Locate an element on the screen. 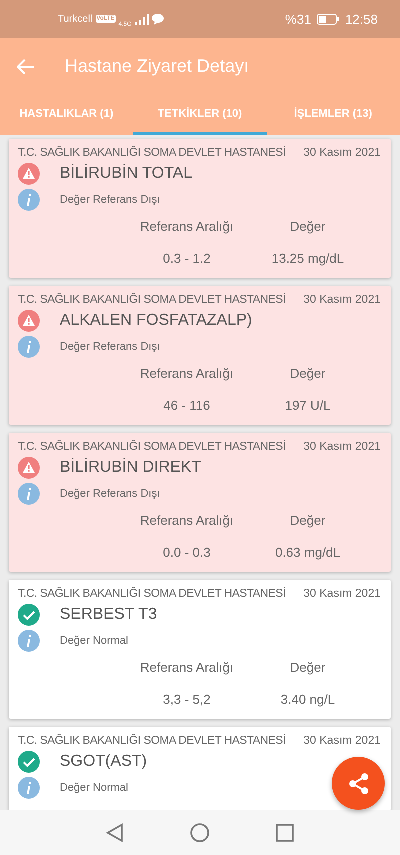 Image resolution: width=400 pixels, height=855 pixels. test-name: SERBEST T3 is located at coordinates (109, 615).